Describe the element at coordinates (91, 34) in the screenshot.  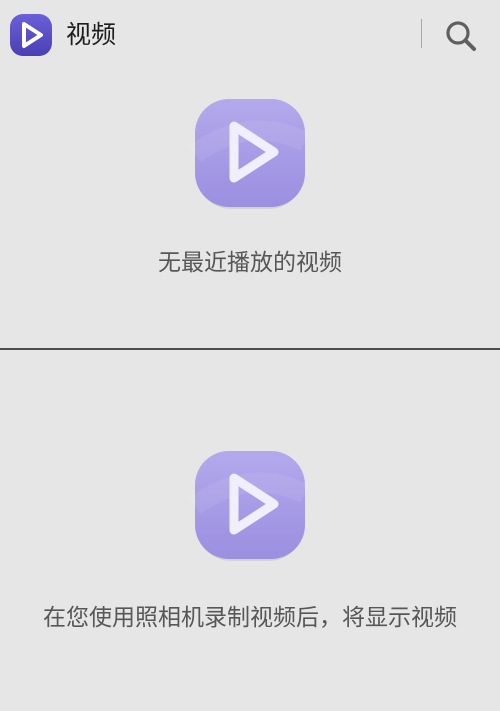
I see `app-title: 视频` at that location.